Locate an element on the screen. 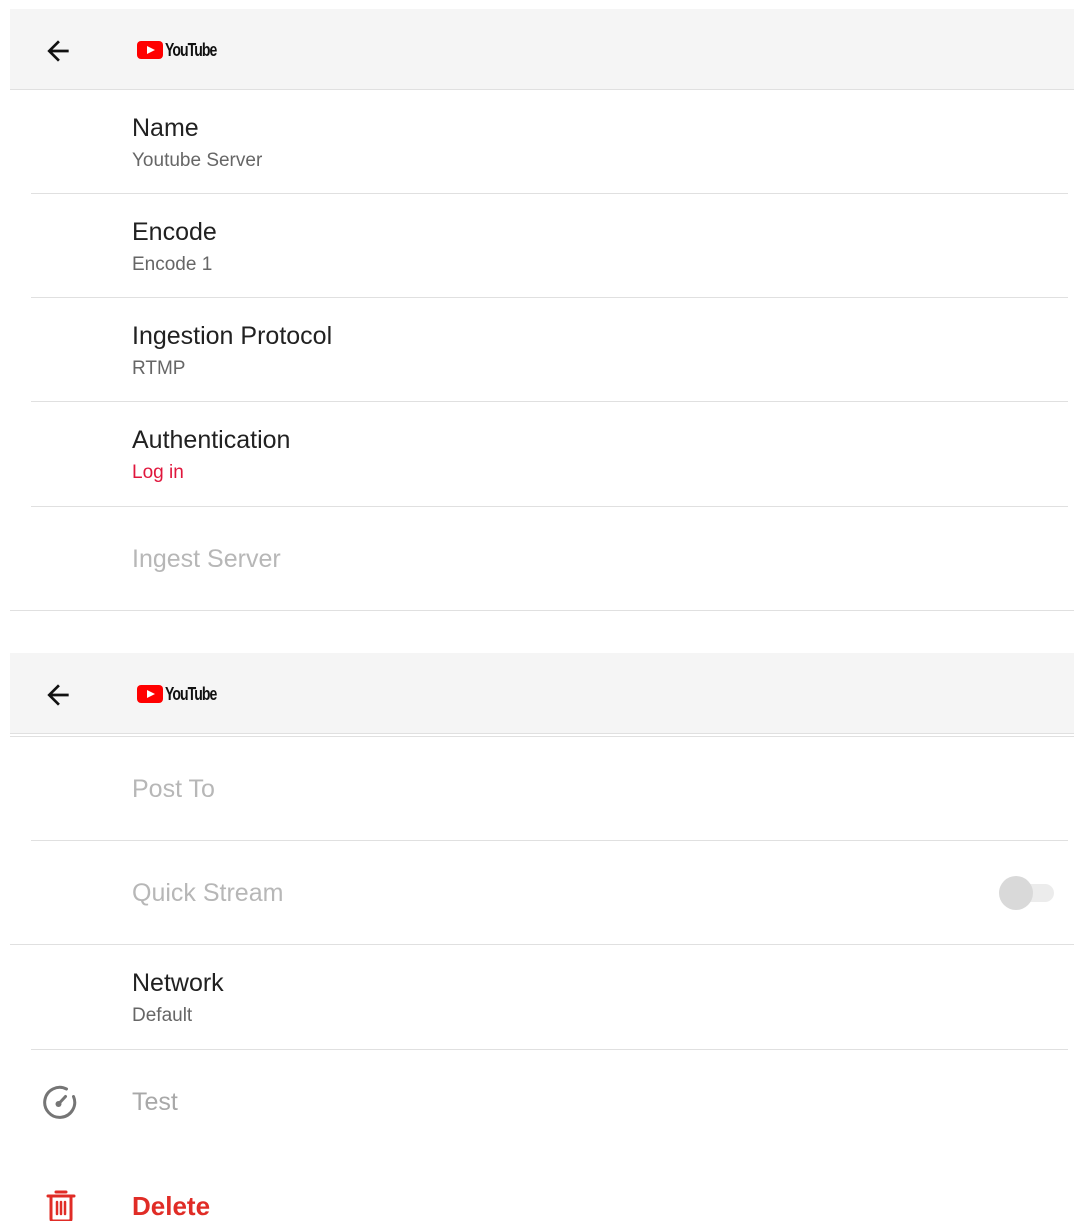 The image size is (1074, 1221). setting-title: Ingestion Protocol is located at coordinates (232, 336).